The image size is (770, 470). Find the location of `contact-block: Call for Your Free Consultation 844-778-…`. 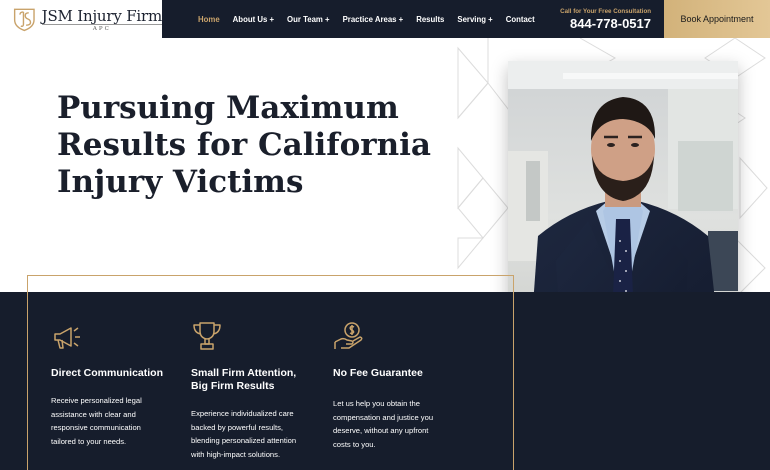

contact-block: Call for Your Free Consultation 844-778-… is located at coordinates (612, 19).